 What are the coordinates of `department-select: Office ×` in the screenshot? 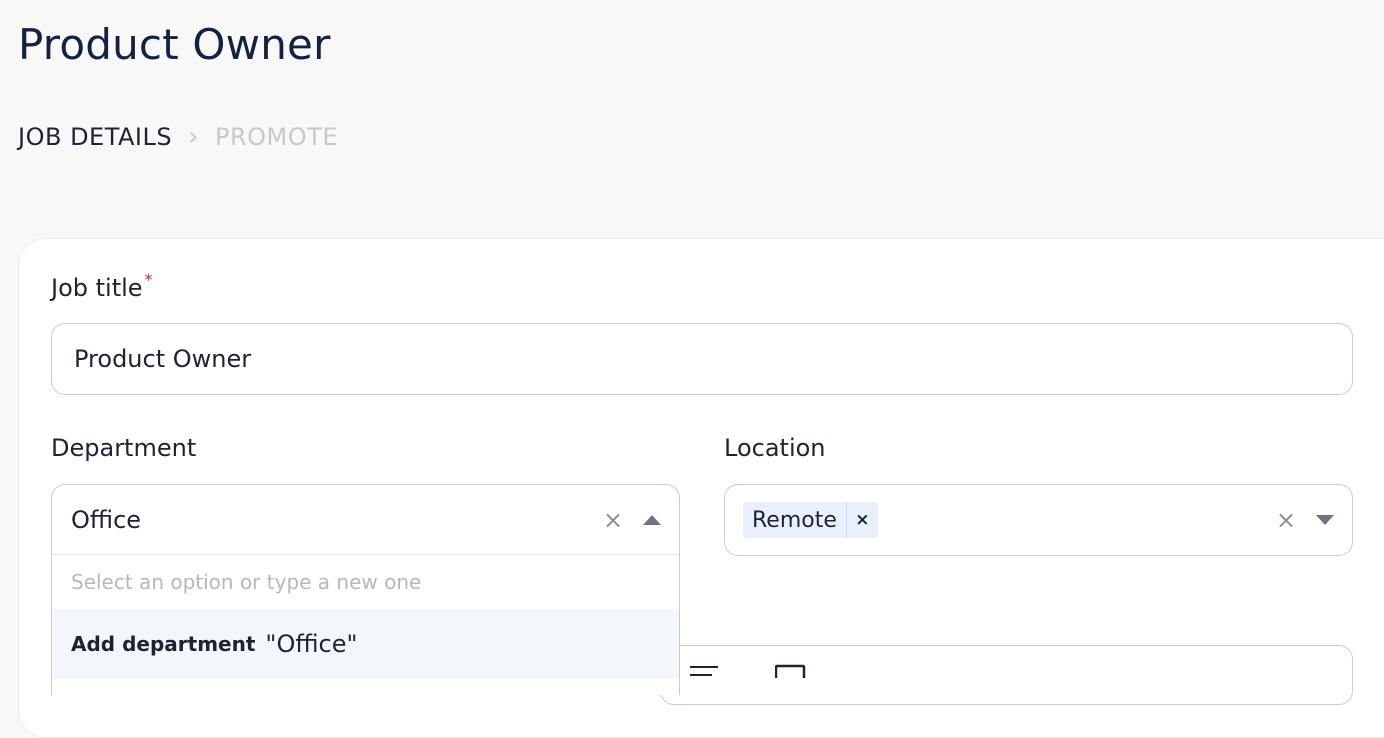 It's located at (365, 519).